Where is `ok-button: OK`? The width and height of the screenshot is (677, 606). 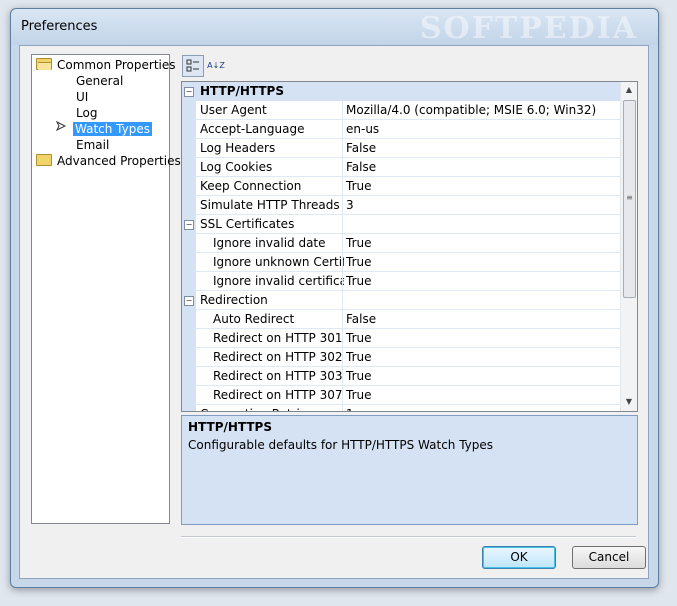 ok-button: OK is located at coordinates (519, 557).